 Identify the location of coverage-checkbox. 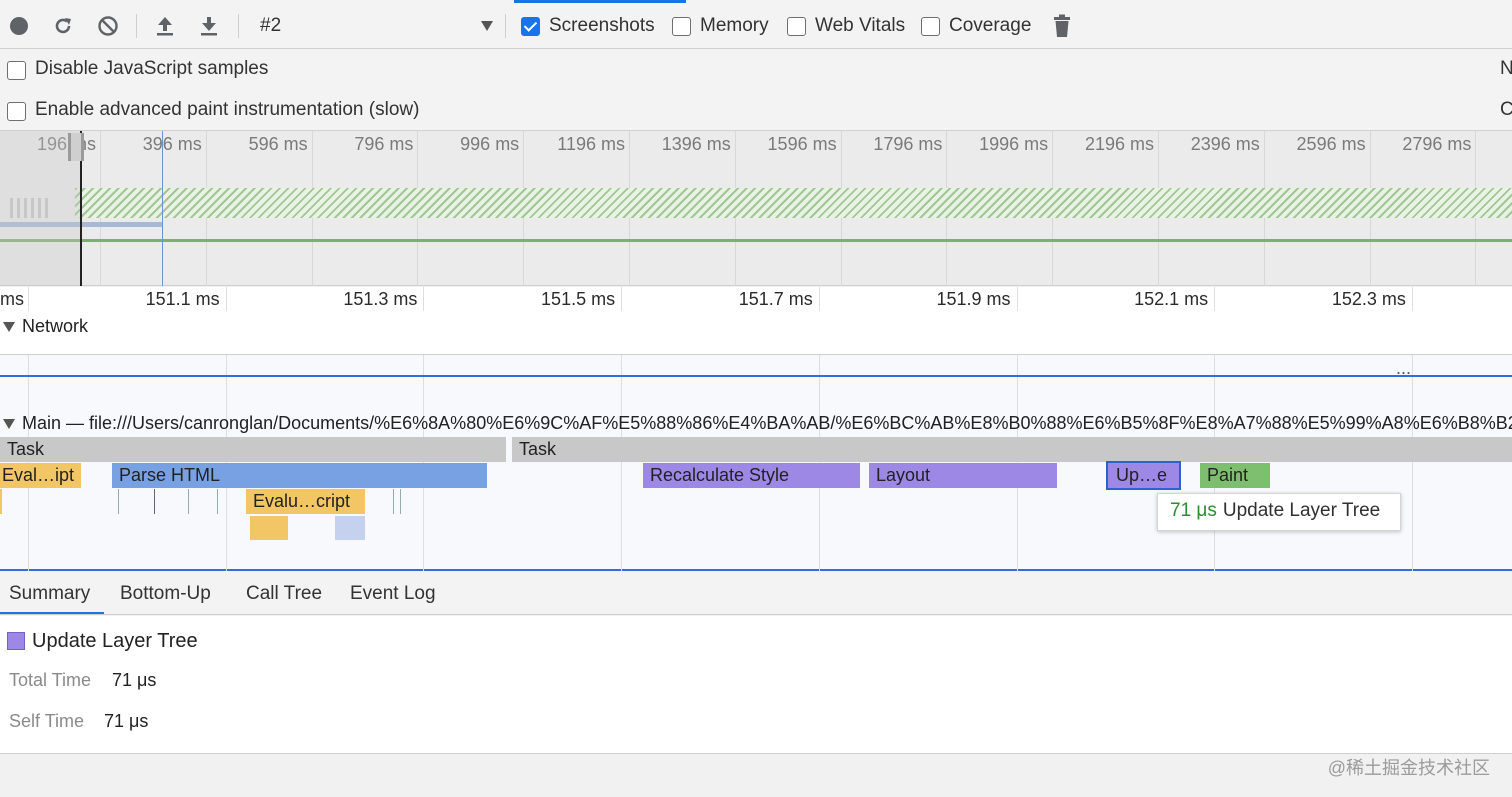
(930, 26).